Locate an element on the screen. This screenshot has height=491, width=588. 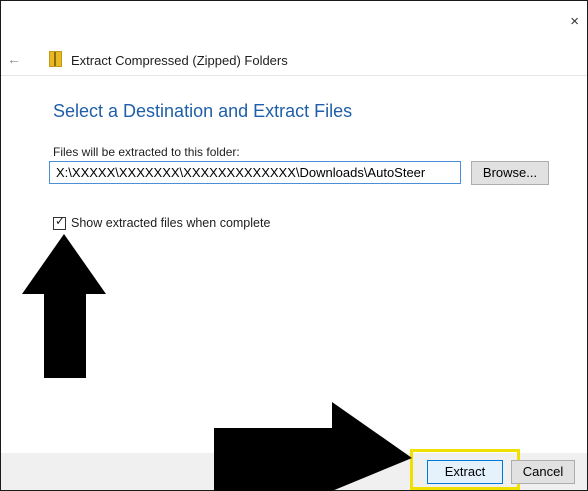
destination-label: Files will be extracted to this folder: is located at coordinates (146, 152).